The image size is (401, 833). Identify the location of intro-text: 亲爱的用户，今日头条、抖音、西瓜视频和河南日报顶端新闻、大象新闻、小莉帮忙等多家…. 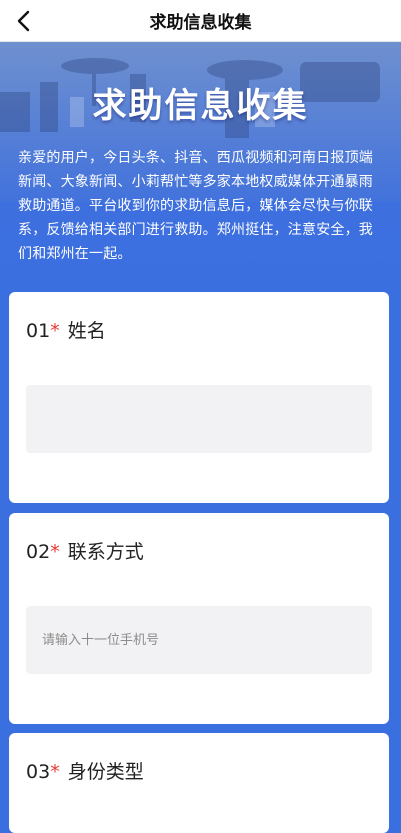
(195, 206).